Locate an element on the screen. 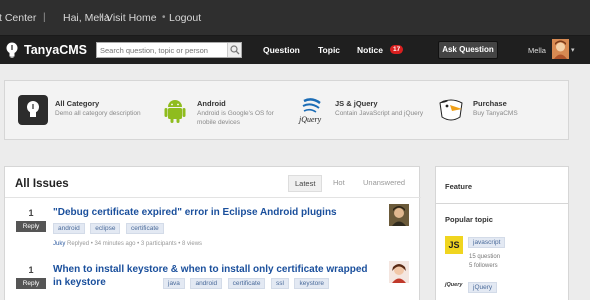 The height and width of the screenshot is (300, 590). tag: eclipse is located at coordinates (105, 228).